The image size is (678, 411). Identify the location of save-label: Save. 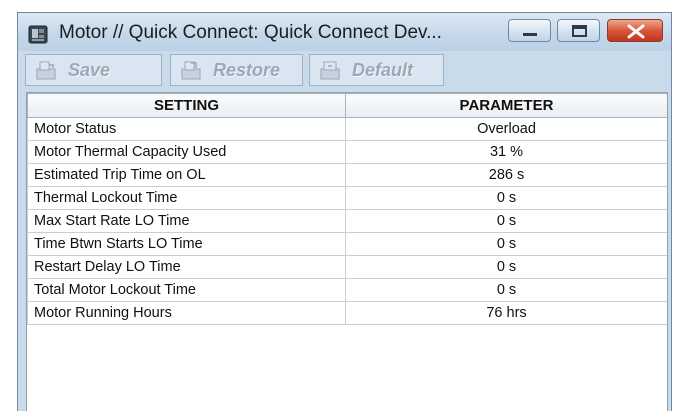
(89, 69).